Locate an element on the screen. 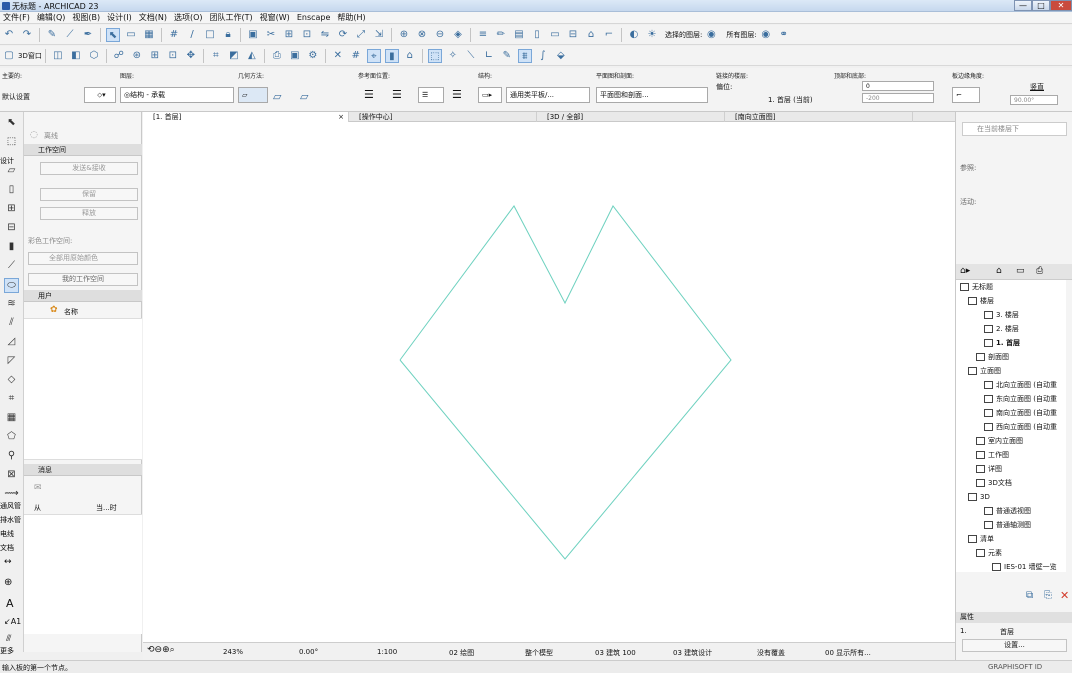  menu-design: 设计(I) is located at coordinates (119, 17).